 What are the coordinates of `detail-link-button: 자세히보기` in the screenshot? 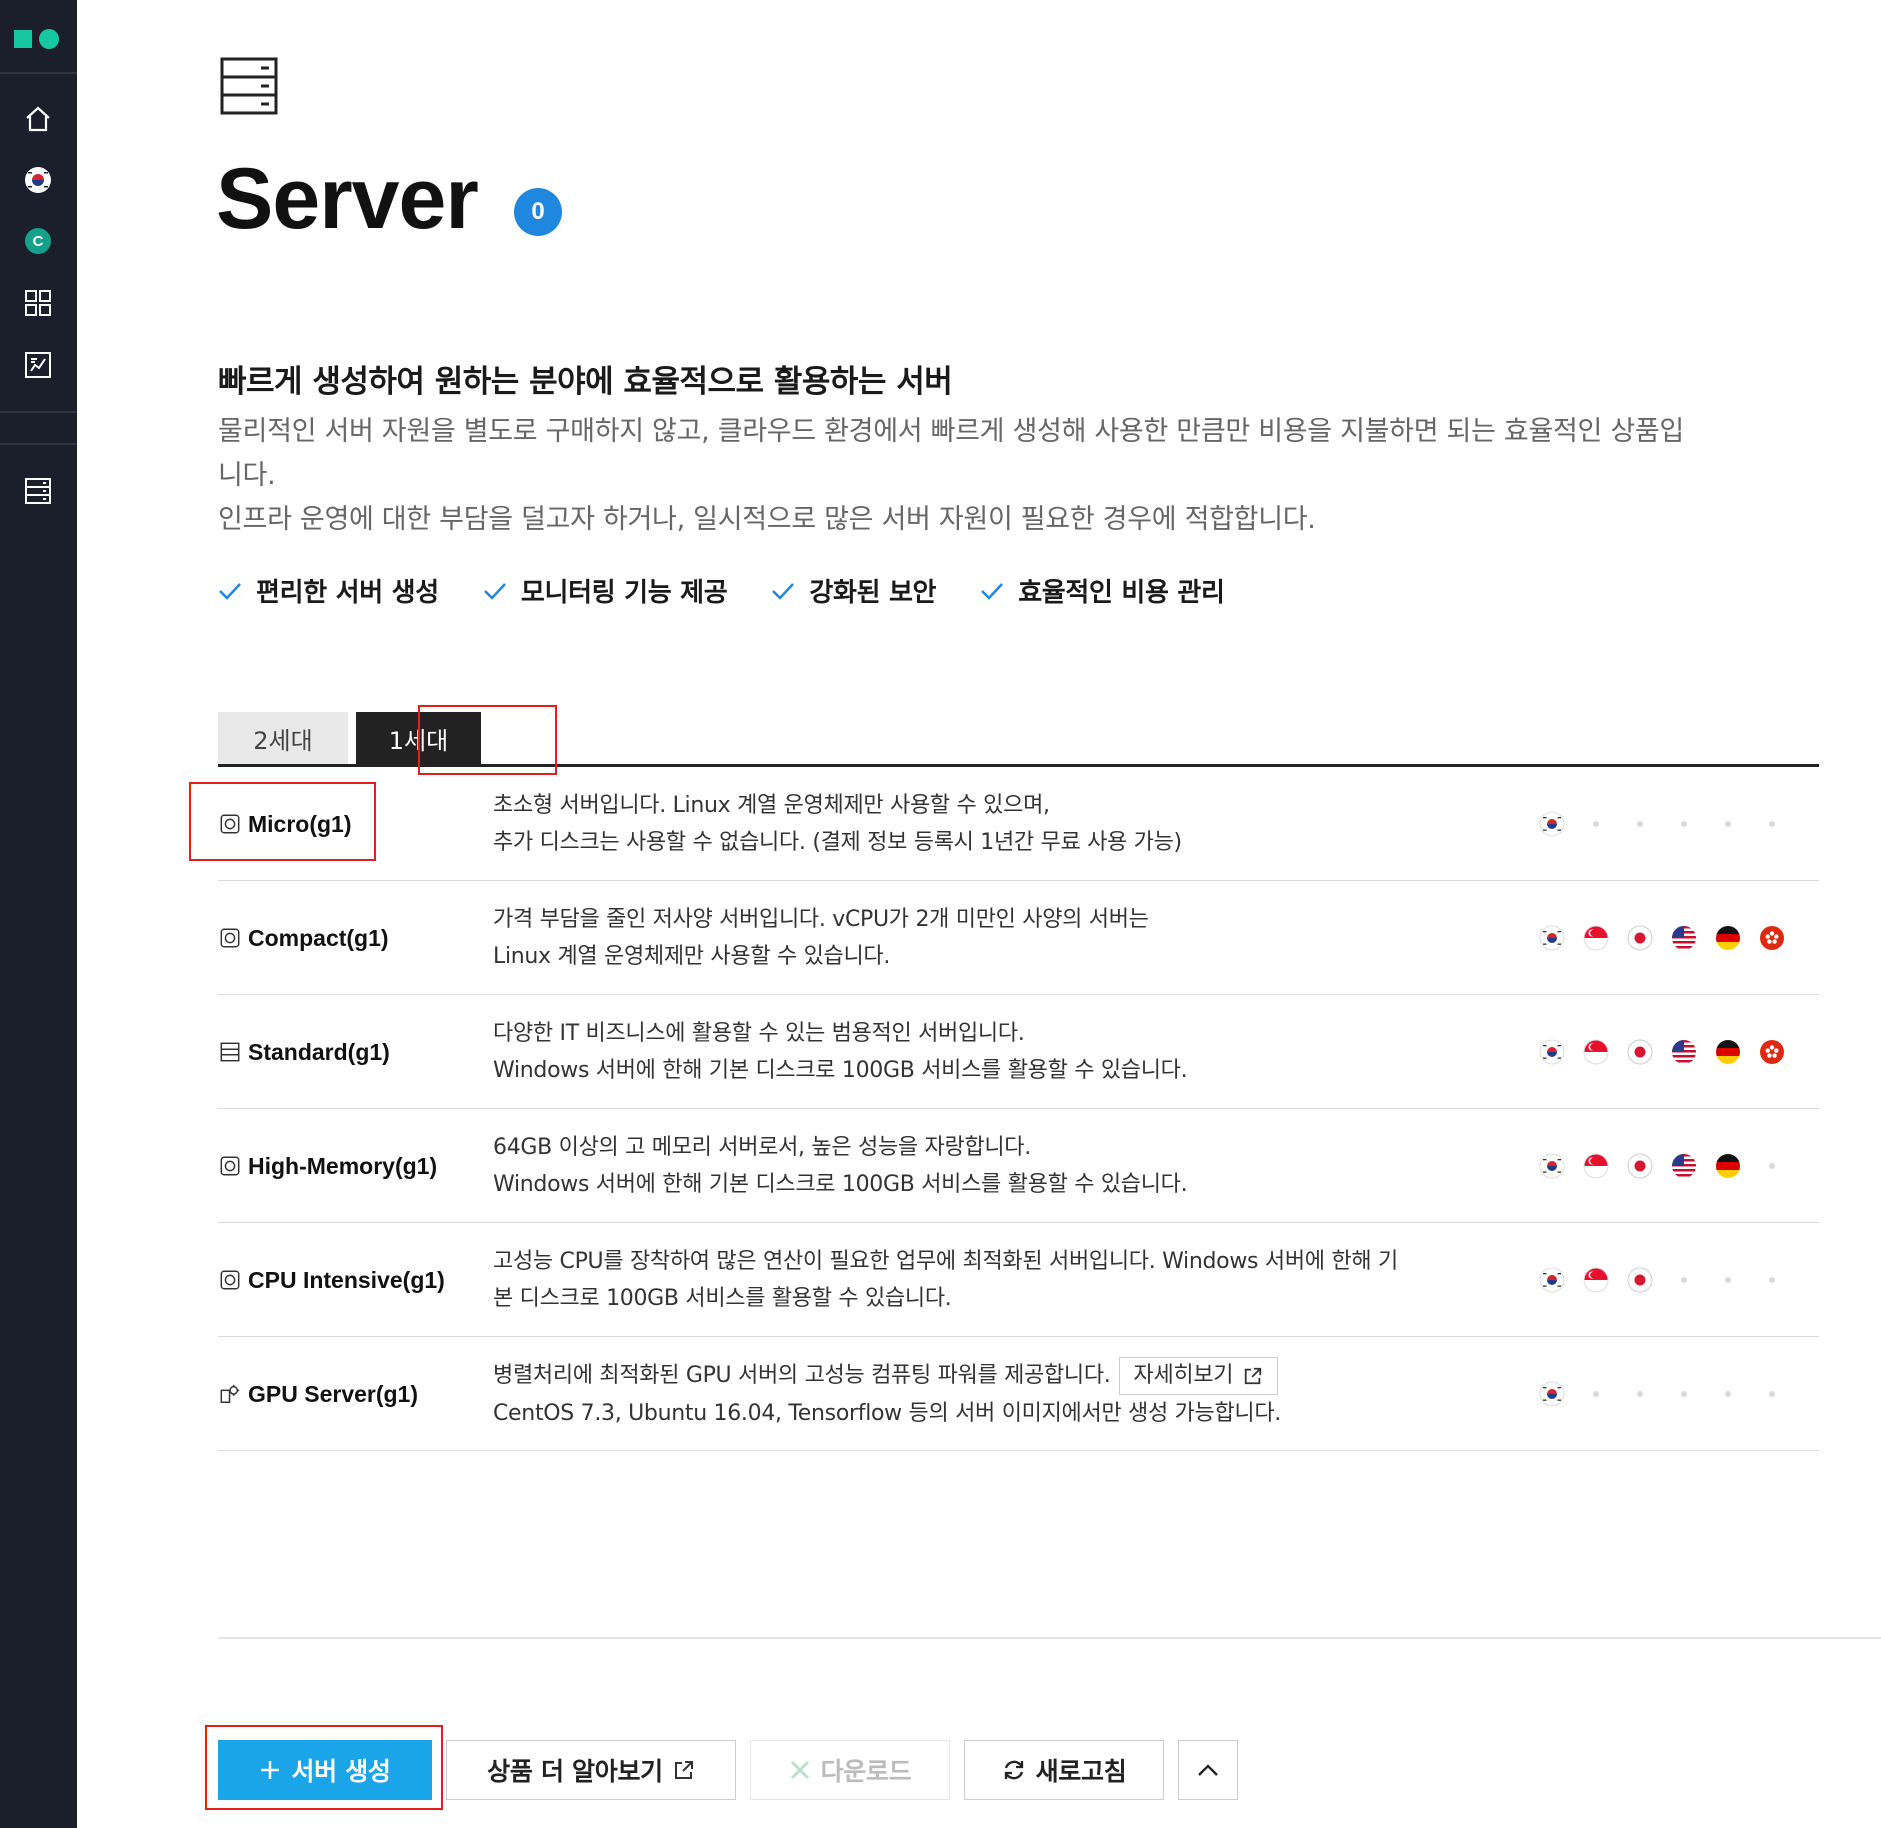 It's located at (1198, 1375).